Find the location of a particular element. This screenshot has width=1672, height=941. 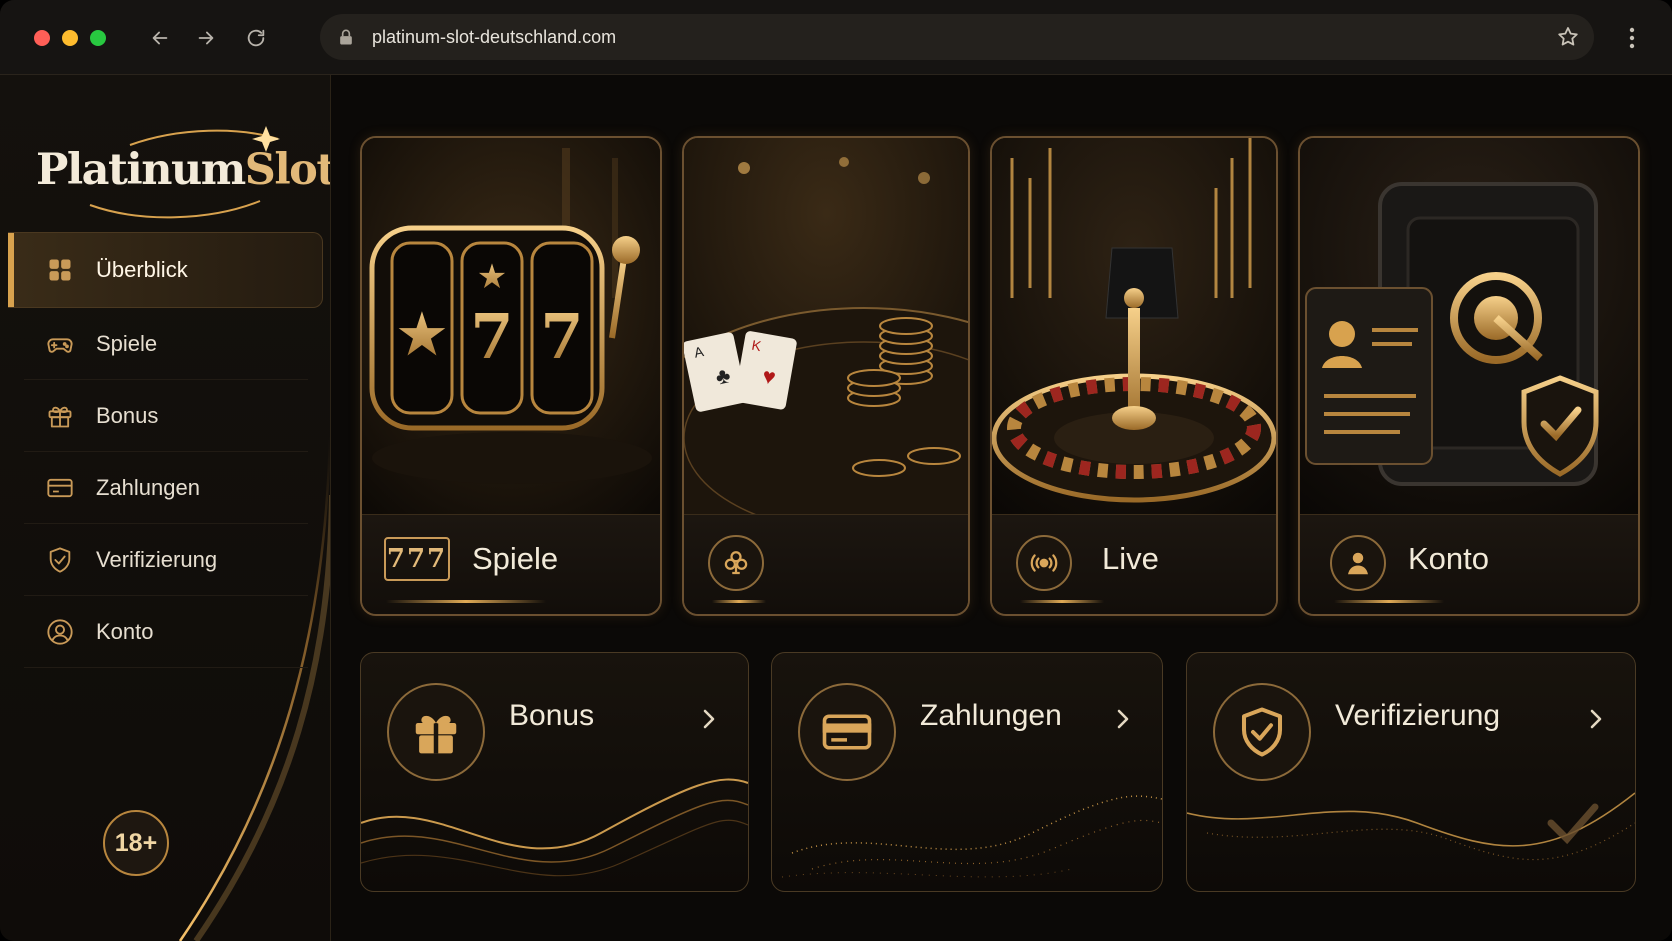

grid-icon is located at coordinates (60, 270).